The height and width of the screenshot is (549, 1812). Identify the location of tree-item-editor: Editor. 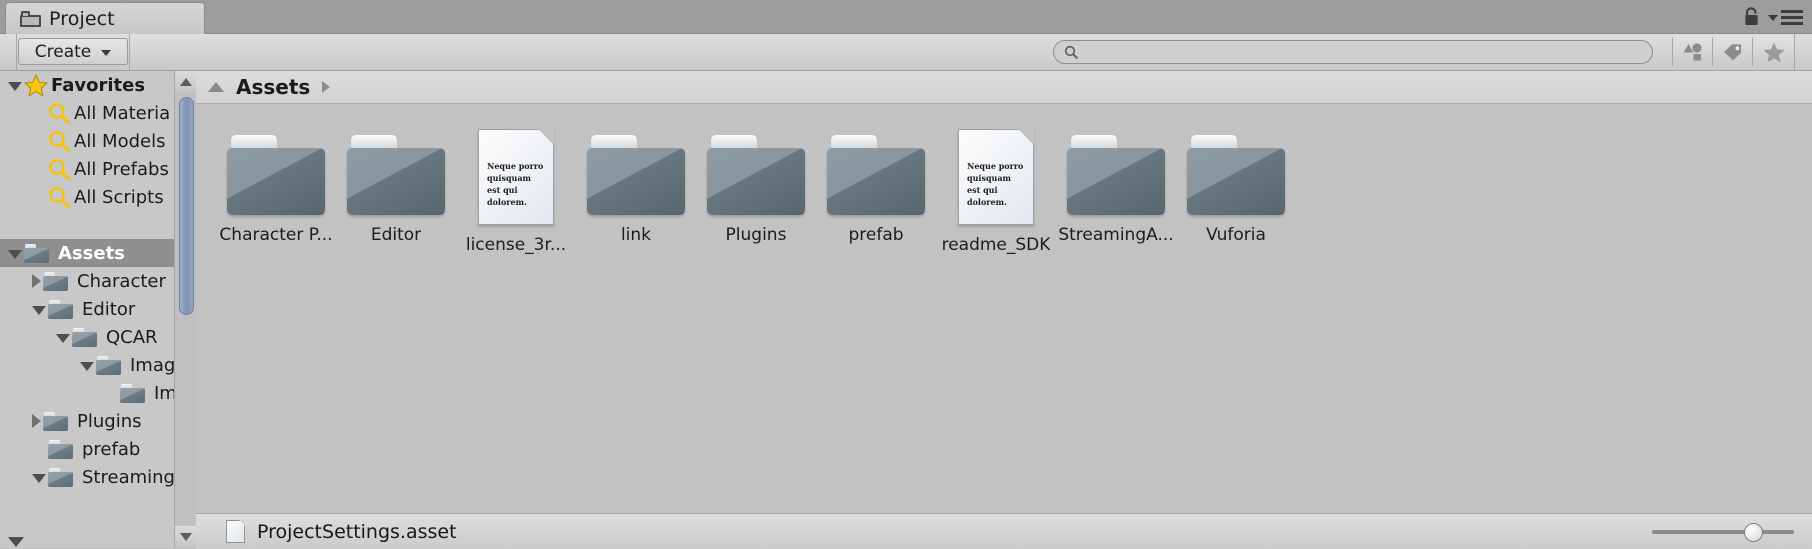
(97, 309).